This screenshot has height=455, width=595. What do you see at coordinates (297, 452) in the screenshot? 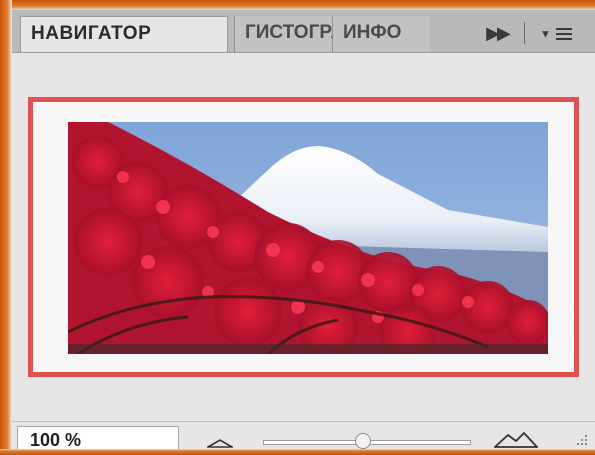
I see `frame-edge-bottom` at bounding box center [297, 452].